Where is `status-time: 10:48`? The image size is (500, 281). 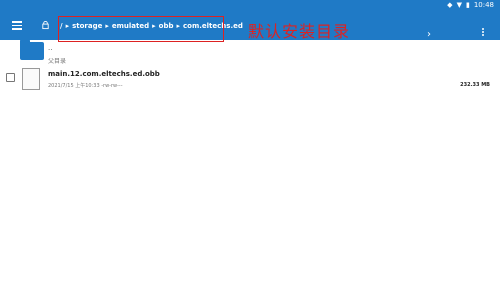
status-time: 10:48 is located at coordinates (483, 5).